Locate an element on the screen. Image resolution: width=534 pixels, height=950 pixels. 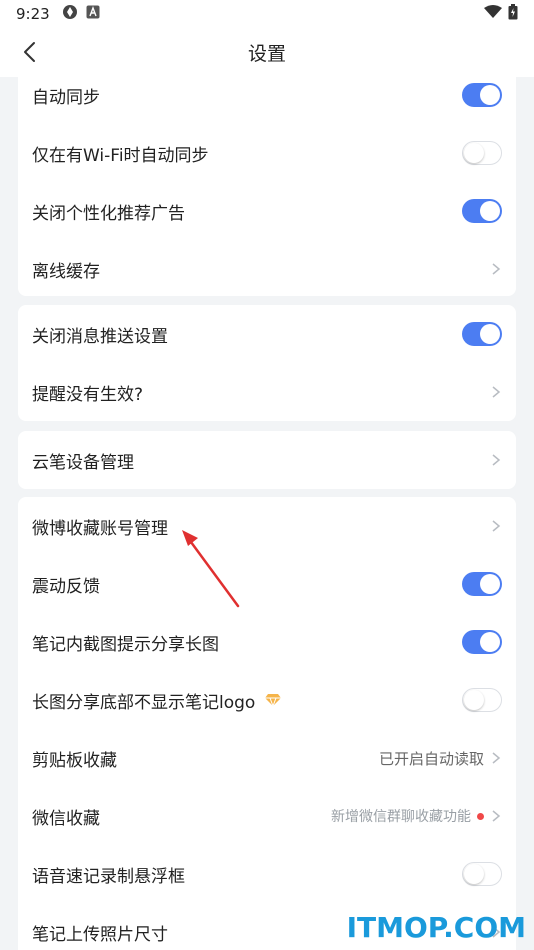
settings-card-device: 云笔设备管理 is located at coordinates (267, 460).